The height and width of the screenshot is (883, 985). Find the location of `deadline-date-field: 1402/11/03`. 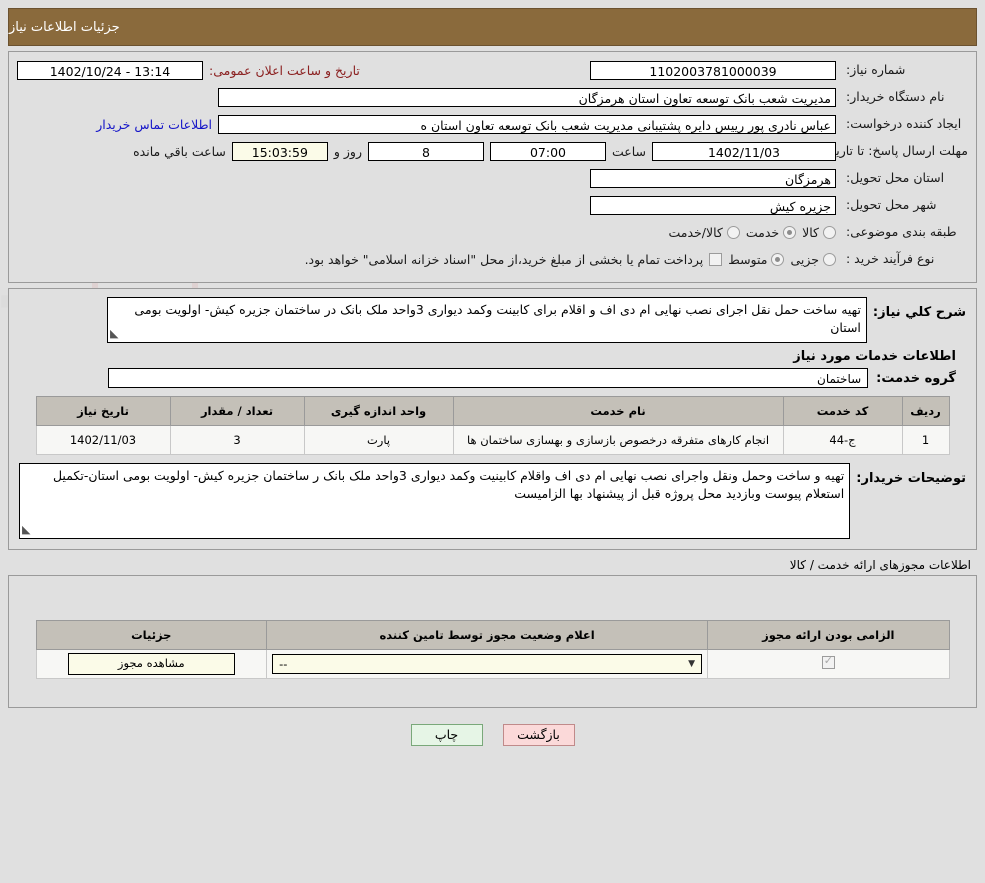

deadline-date-field: 1402/11/03 is located at coordinates (744, 151).